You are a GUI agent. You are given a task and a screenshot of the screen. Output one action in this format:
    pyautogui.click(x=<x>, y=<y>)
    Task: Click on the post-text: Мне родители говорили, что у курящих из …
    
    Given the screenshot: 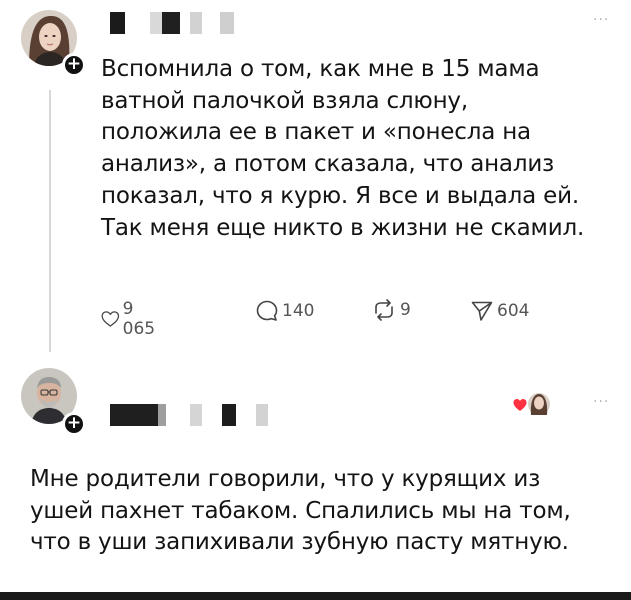 What is the action you would take?
    pyautogui.click(x=325, y=511)
    